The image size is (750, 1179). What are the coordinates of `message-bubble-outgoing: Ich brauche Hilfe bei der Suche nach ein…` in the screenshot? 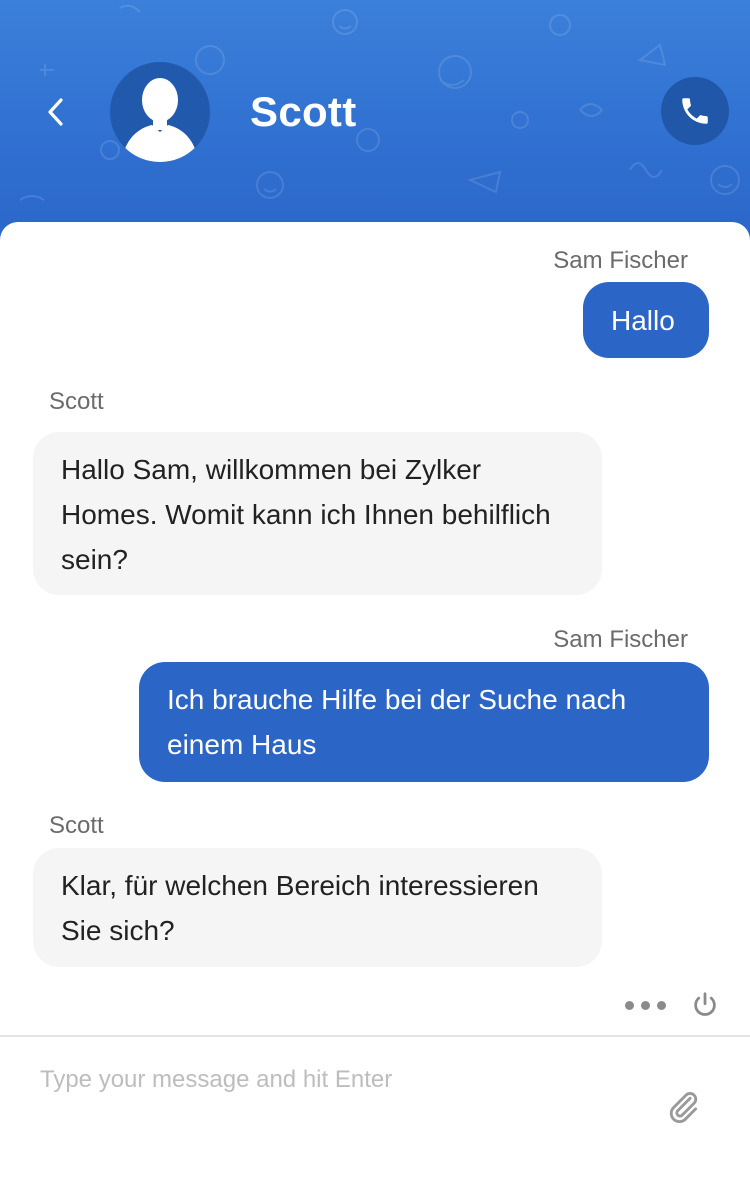 It's located at (424, 722).